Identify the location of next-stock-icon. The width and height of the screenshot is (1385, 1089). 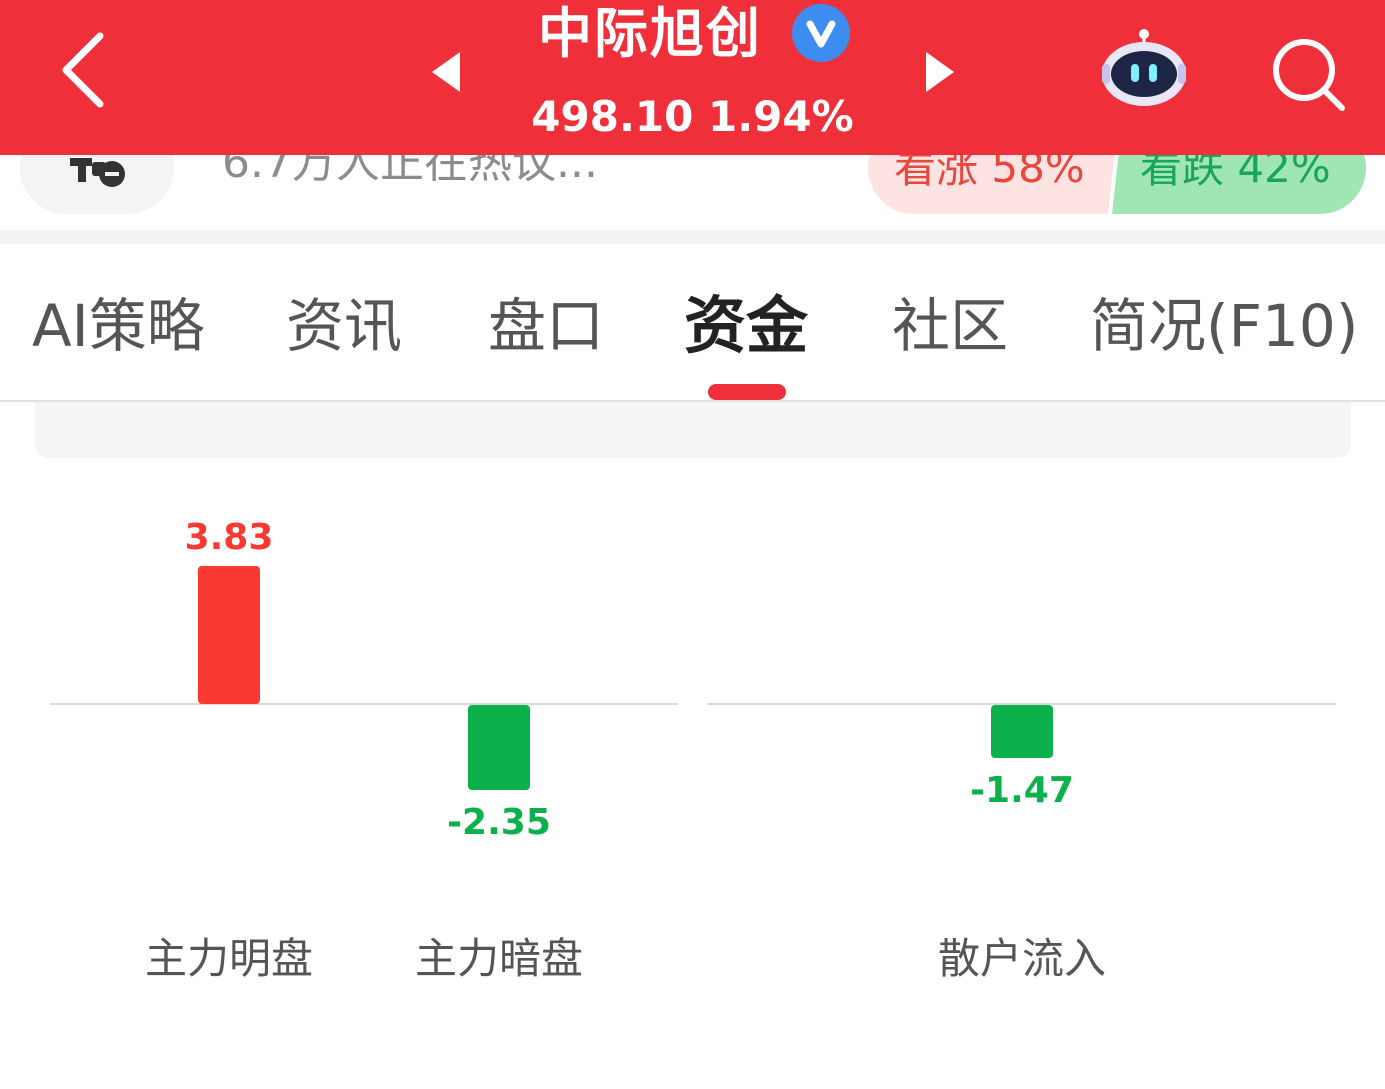
(940, 72).